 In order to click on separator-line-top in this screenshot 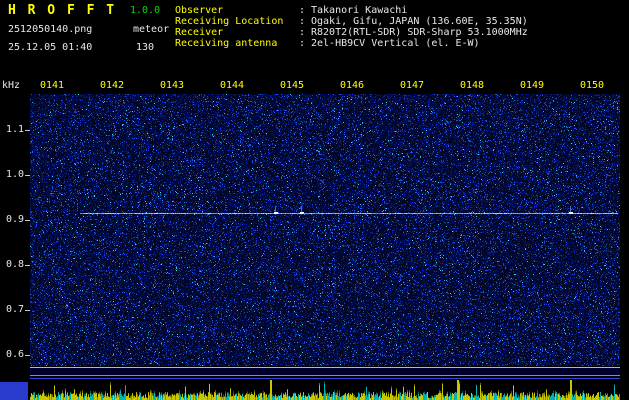, I will do `click(325, 367)`.